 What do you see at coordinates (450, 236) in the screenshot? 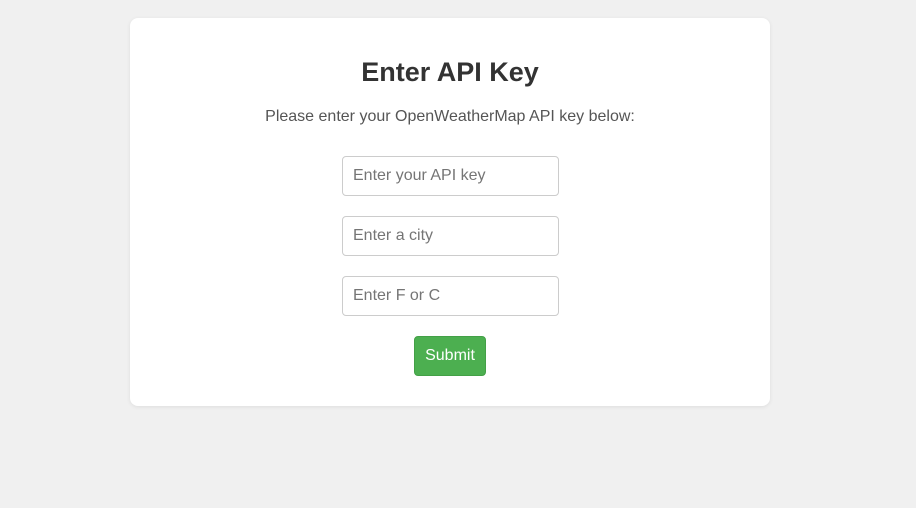
I see `city-input` at bounding box center [450, 236].